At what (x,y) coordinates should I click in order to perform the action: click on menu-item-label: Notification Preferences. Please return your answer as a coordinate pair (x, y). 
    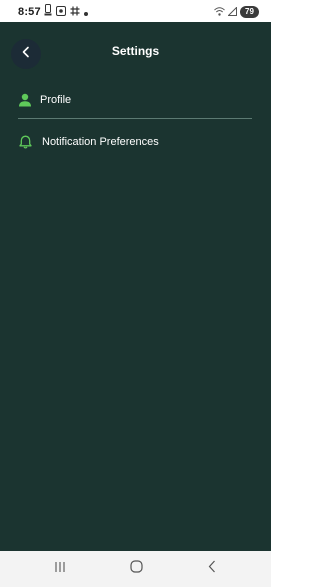
    Looking at the image, I should click on (100, 142).